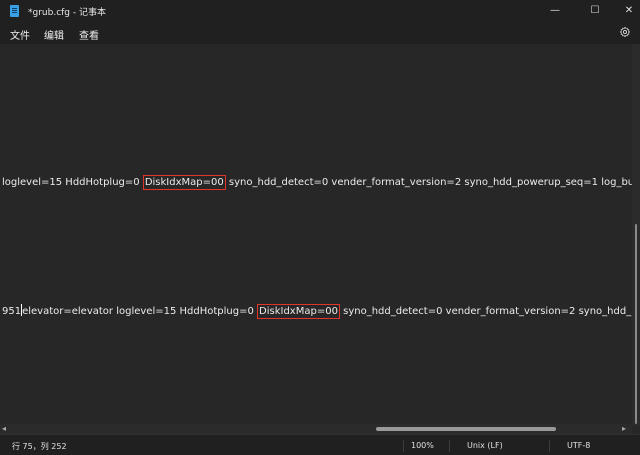 Image resolution: width=640 pixels, height=455 pixels. What do you see at coordinates (626, 11) in the screenshot?
I see `close-button: ✕` at bounding box center [626, 11].